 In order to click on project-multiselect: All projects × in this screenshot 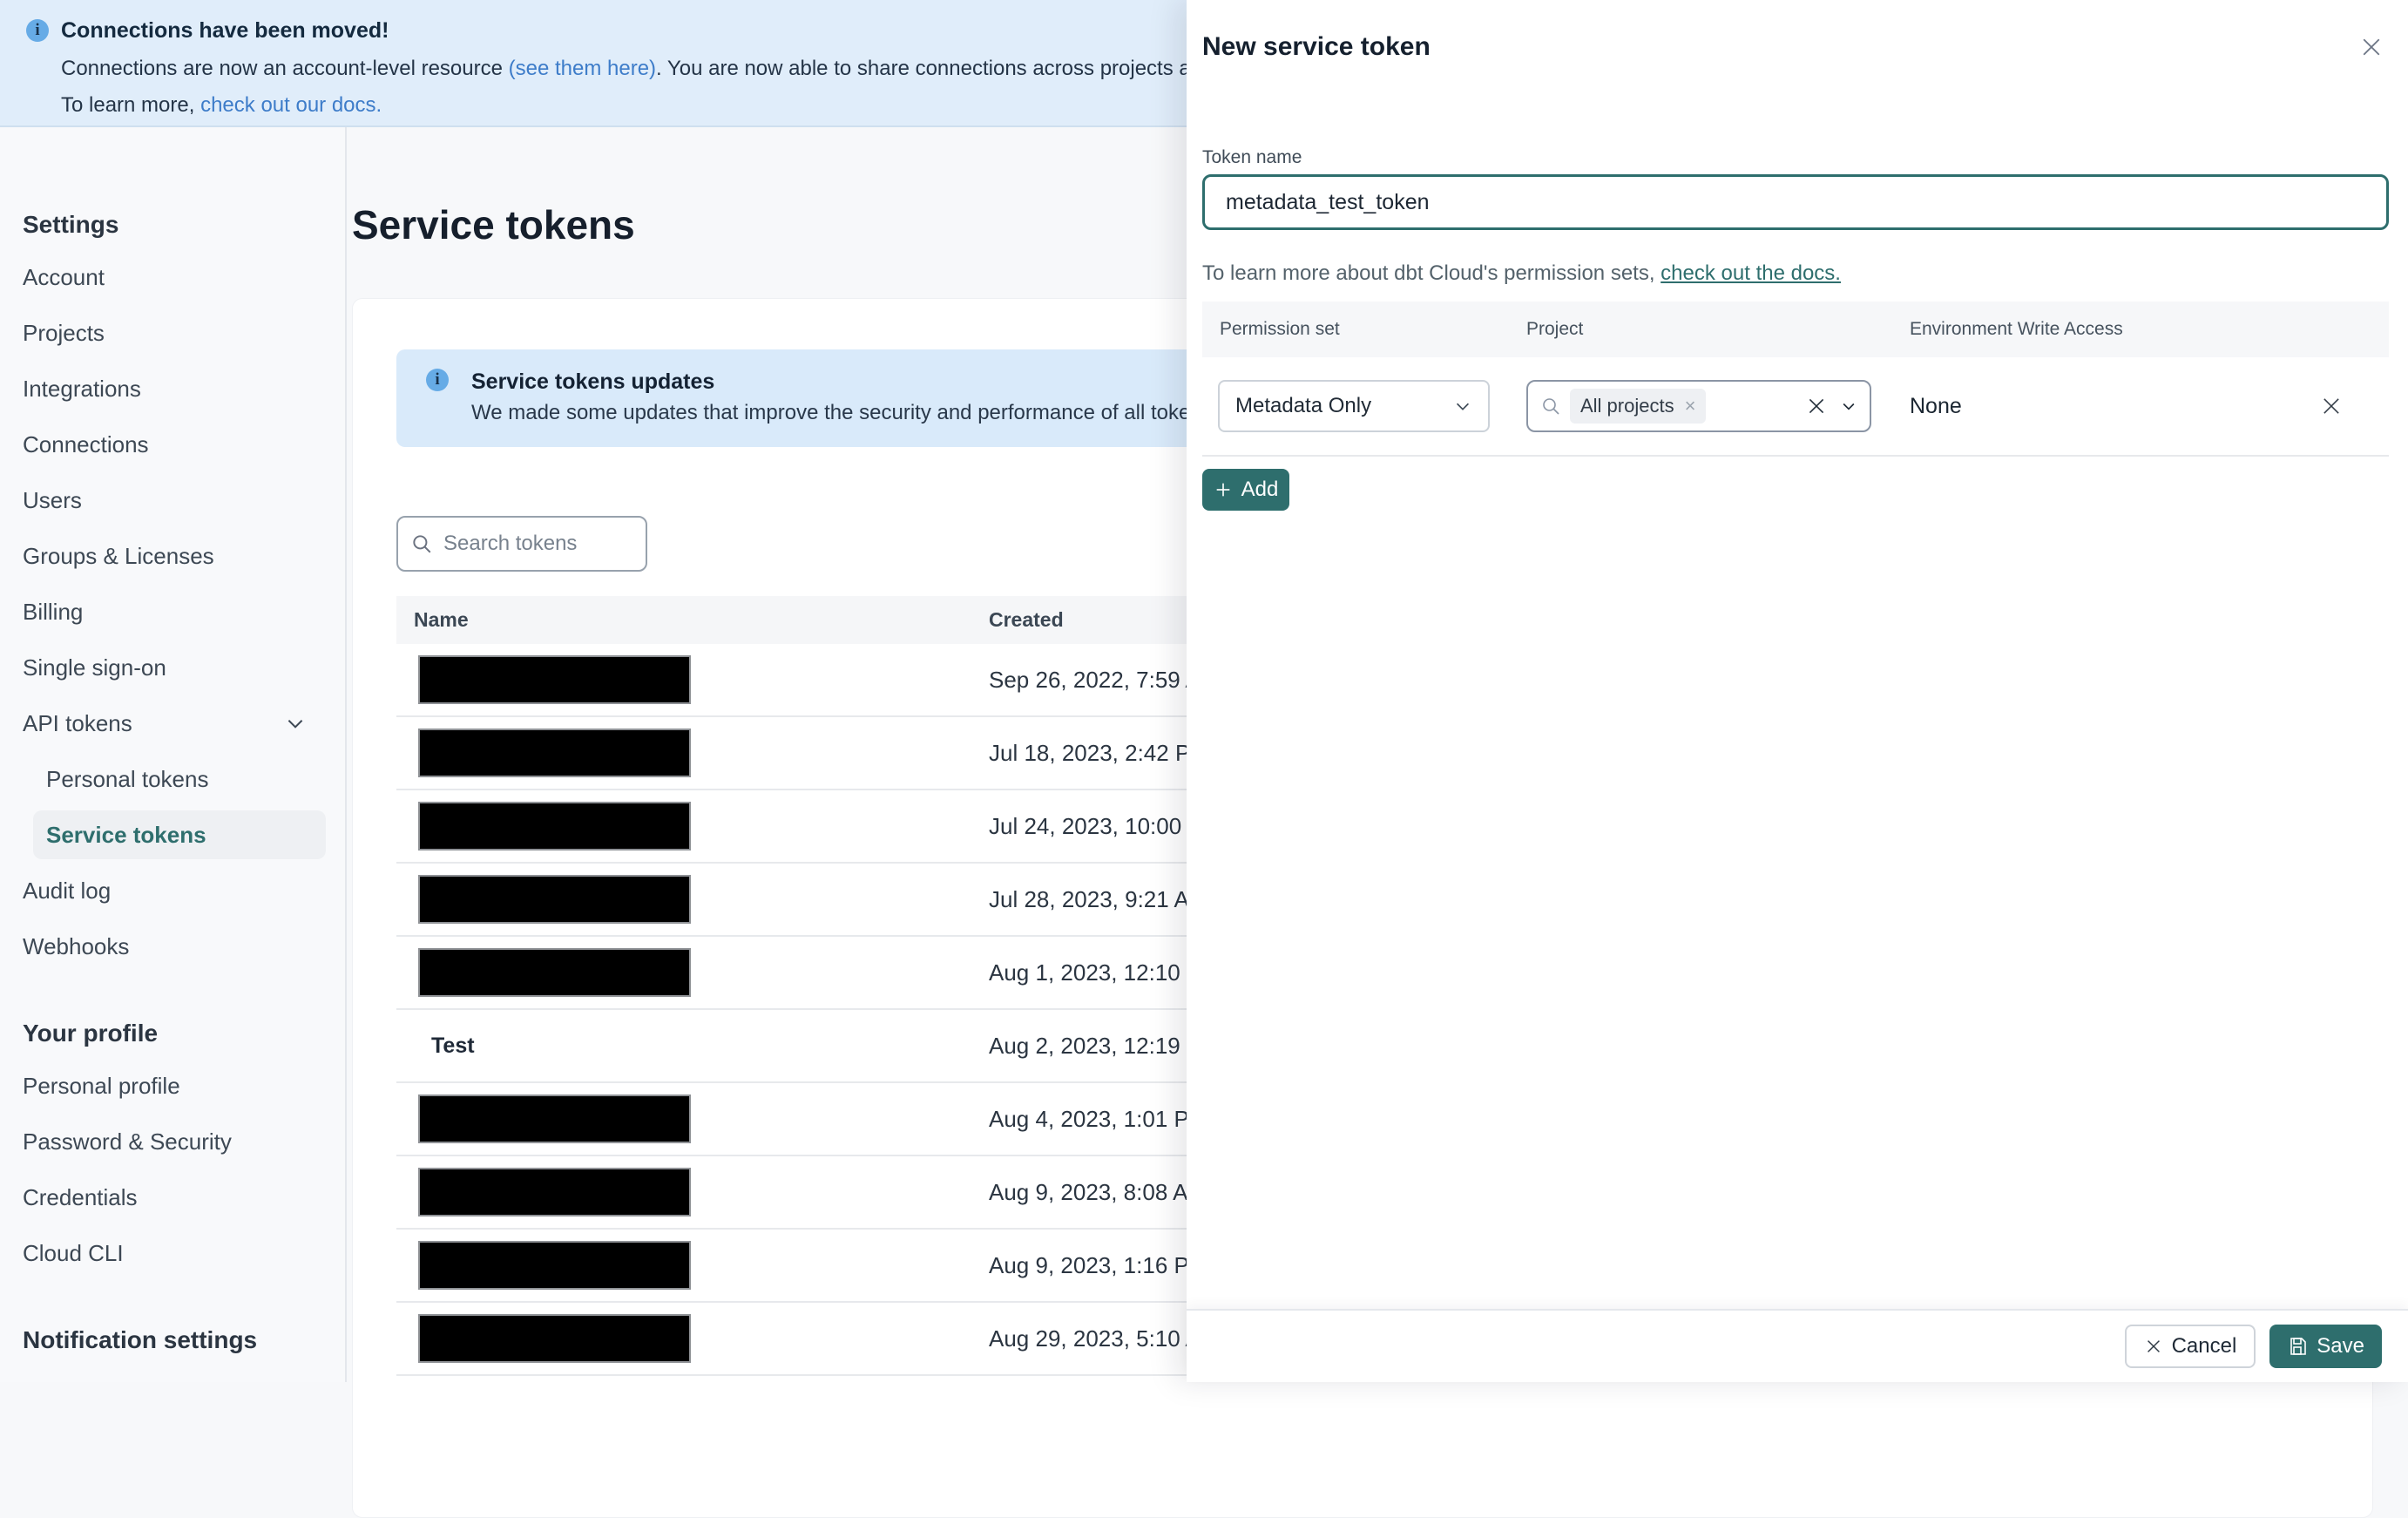, I will do `click(1698, 406)`.